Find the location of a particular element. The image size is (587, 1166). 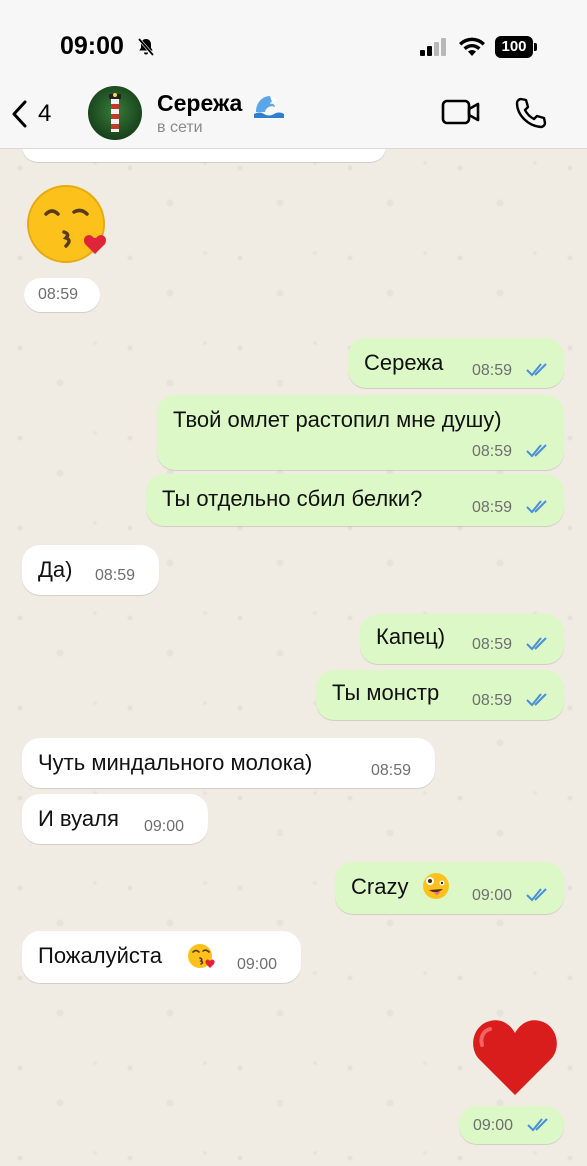

contact-name: Сережа is located at coordinates (199, 103).